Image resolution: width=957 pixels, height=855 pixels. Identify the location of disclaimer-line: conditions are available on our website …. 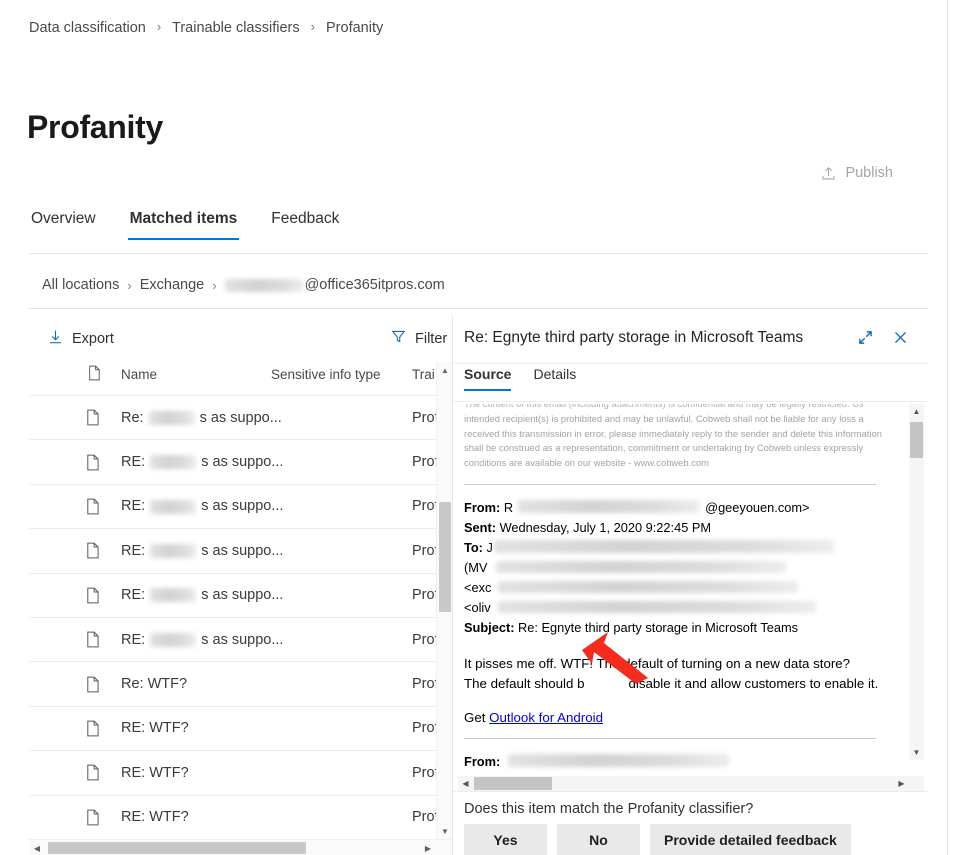
(586, 463).